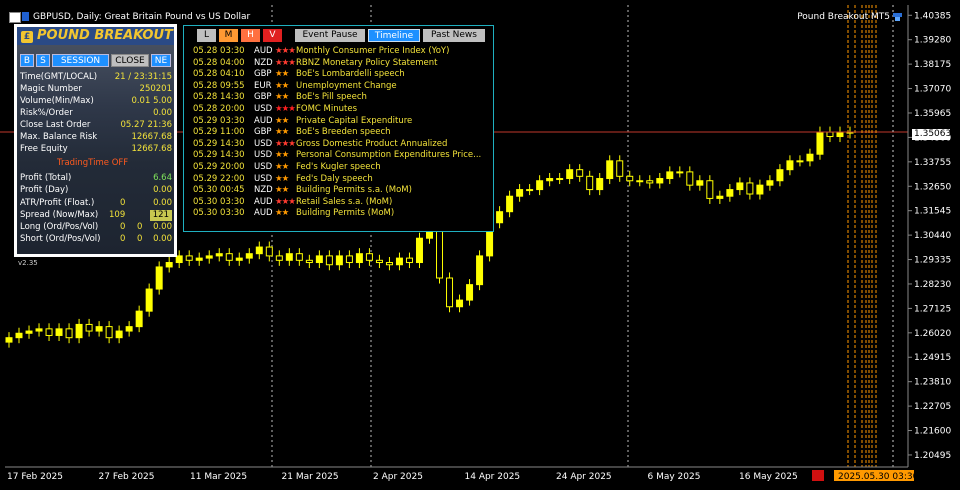  What do you see at coordinates (250, 35) in the screenshot?
I see `filter-high-button: H` at bounding box center [250, 35].